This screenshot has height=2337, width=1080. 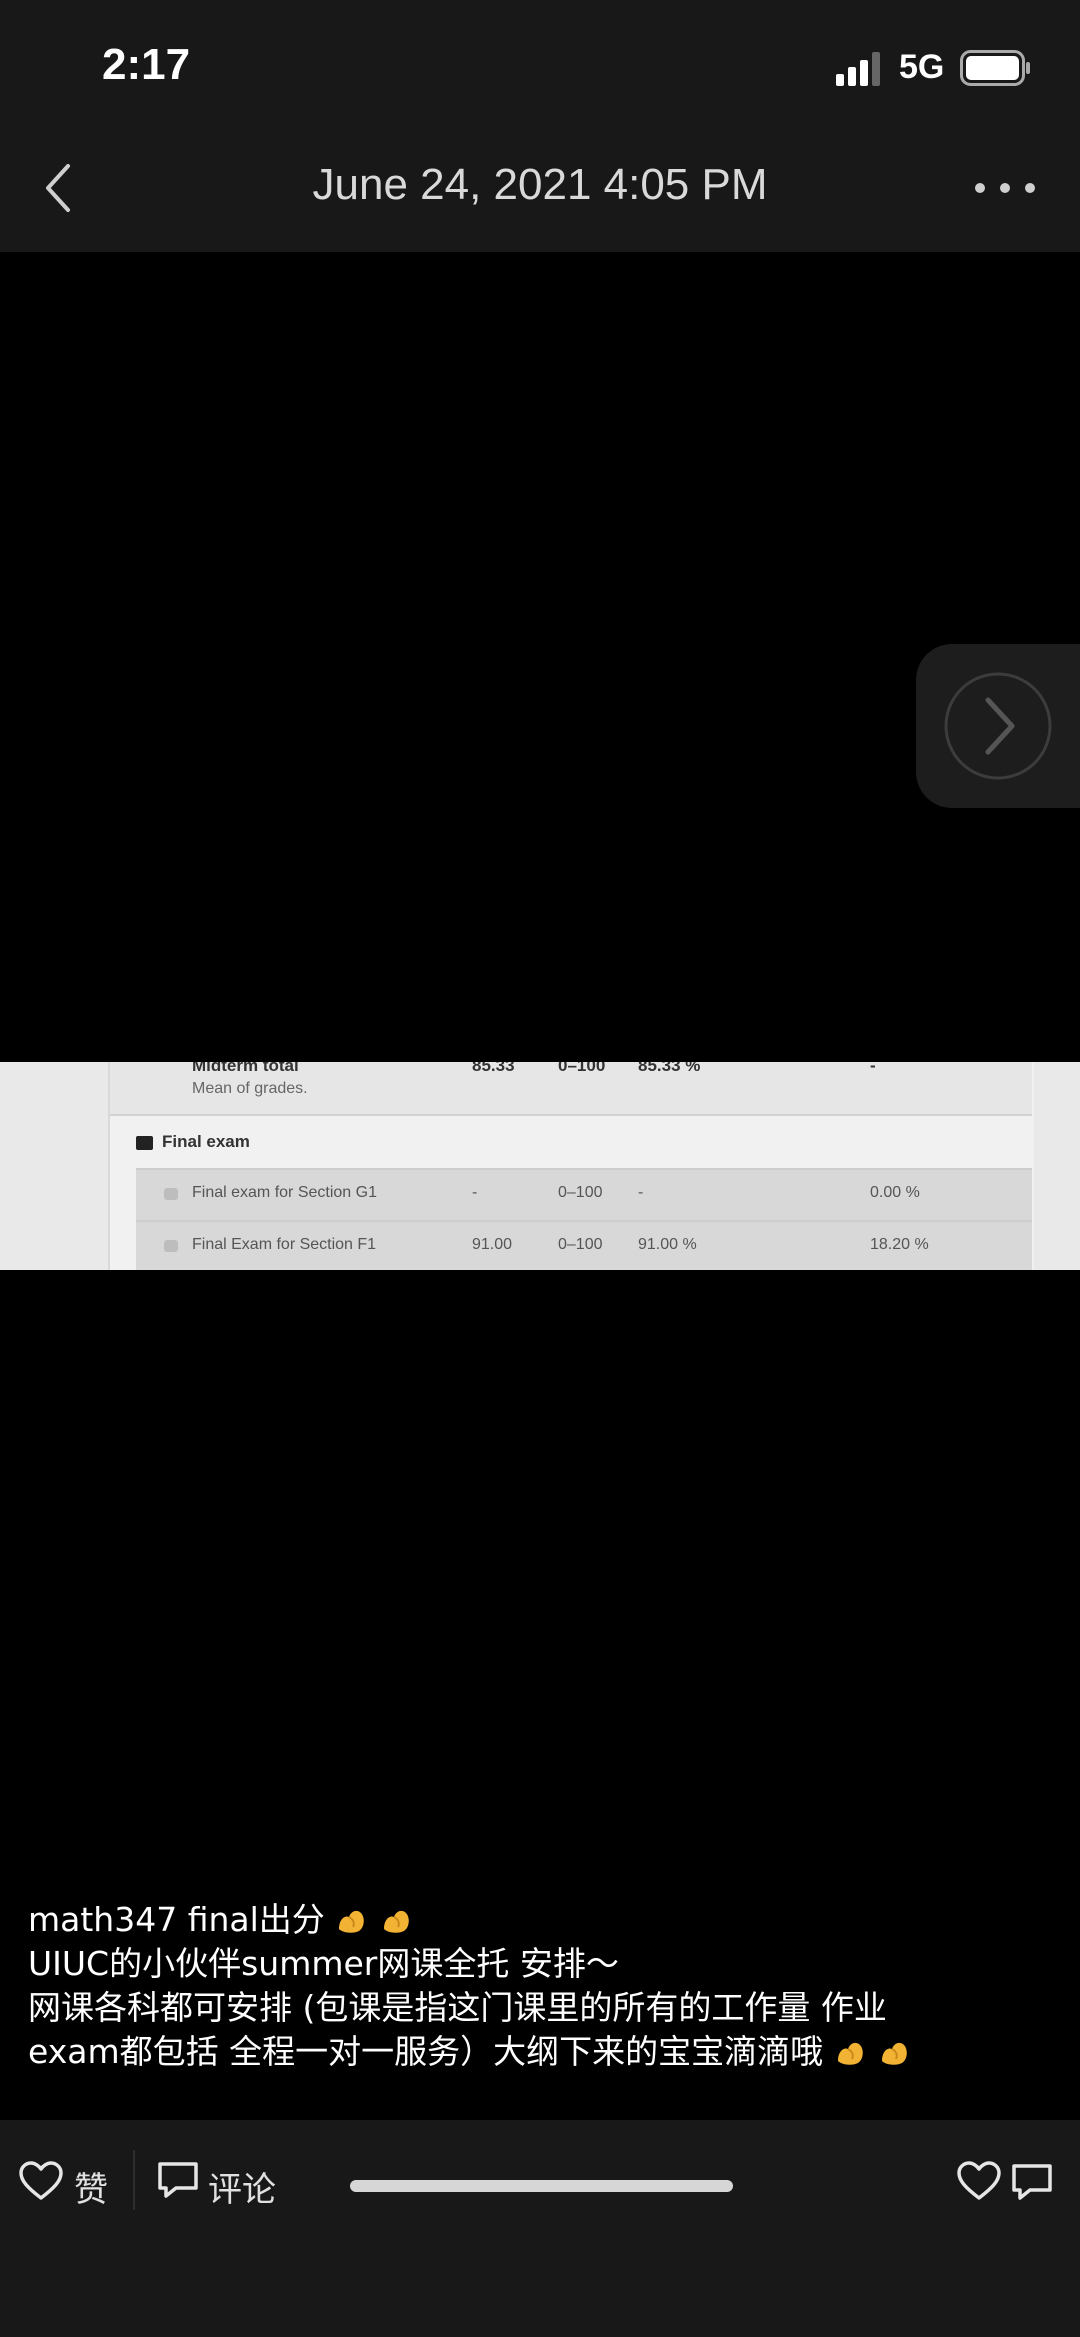 What do you see at coordinates (543, 2052) in the screenshot?
I see `caption-line: exam都包括 全程一对一服务）大纲下来的宝宝滴滴哦` at bounding box center [543, 2052].